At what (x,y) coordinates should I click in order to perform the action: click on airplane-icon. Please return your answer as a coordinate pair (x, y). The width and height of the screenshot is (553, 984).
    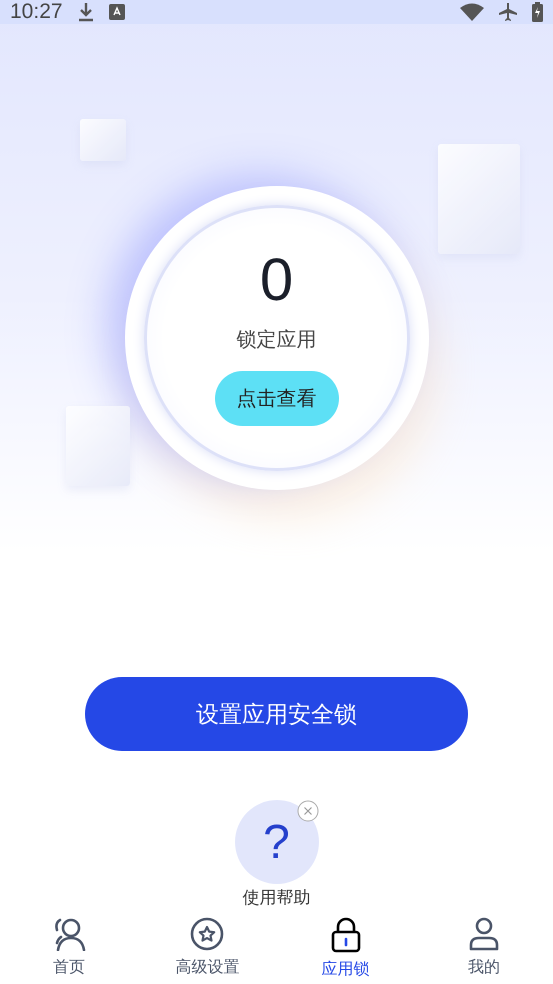
    Looking at the image, I should click on (508, 12).